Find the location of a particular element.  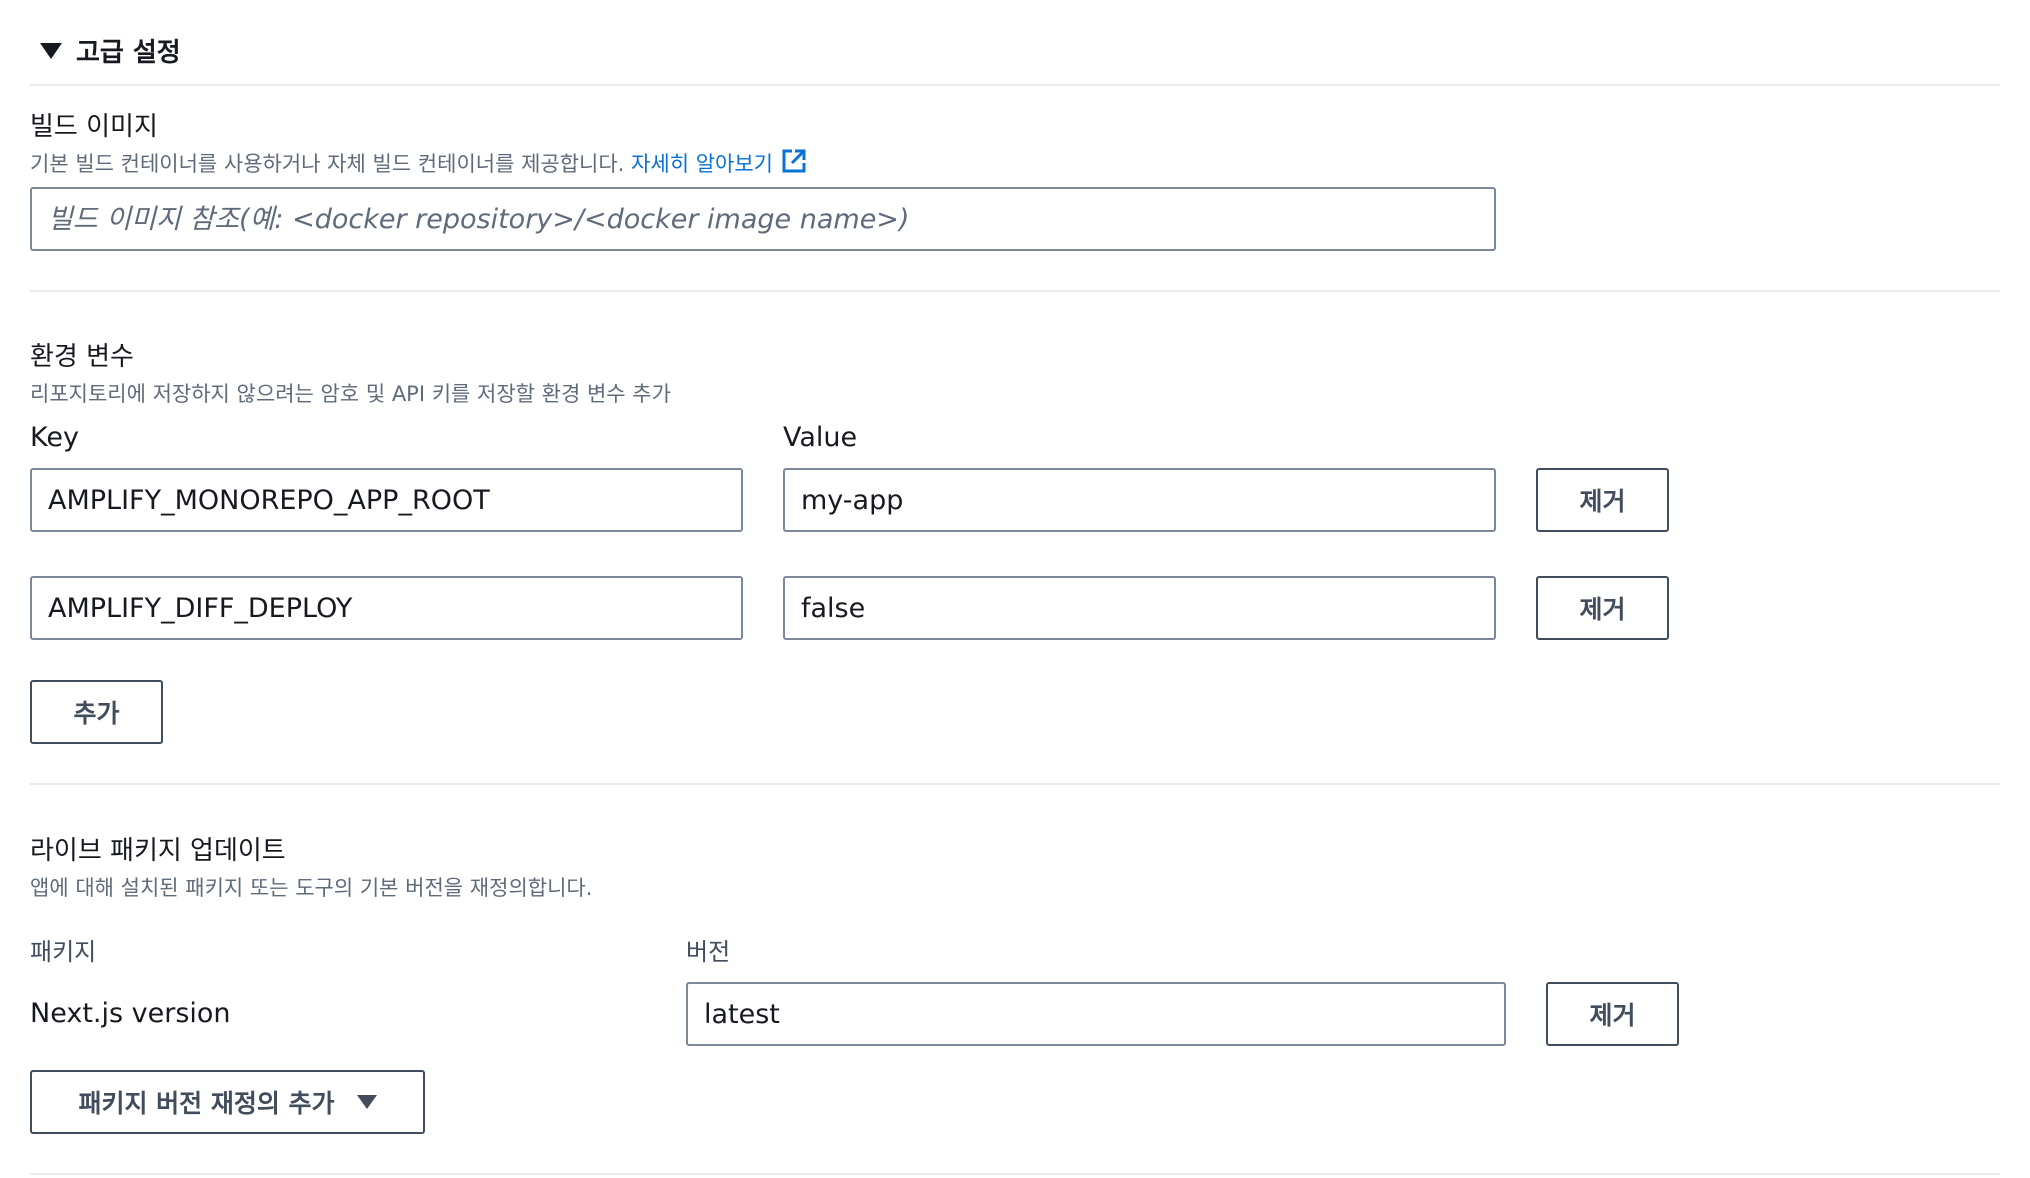

live-packages-title: 라이브 패키지 업데이트 is located at coordinates (158, 851).